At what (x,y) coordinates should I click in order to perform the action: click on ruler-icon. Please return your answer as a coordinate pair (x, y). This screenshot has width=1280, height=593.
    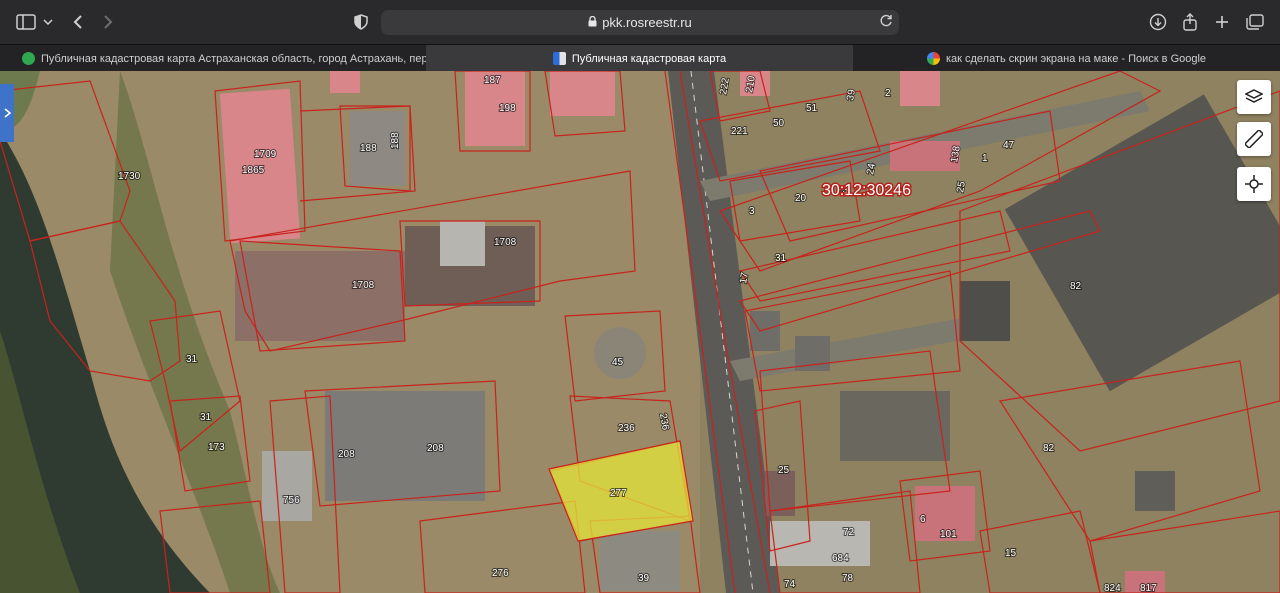
    Looking at the image, I should click on (1254, 139).